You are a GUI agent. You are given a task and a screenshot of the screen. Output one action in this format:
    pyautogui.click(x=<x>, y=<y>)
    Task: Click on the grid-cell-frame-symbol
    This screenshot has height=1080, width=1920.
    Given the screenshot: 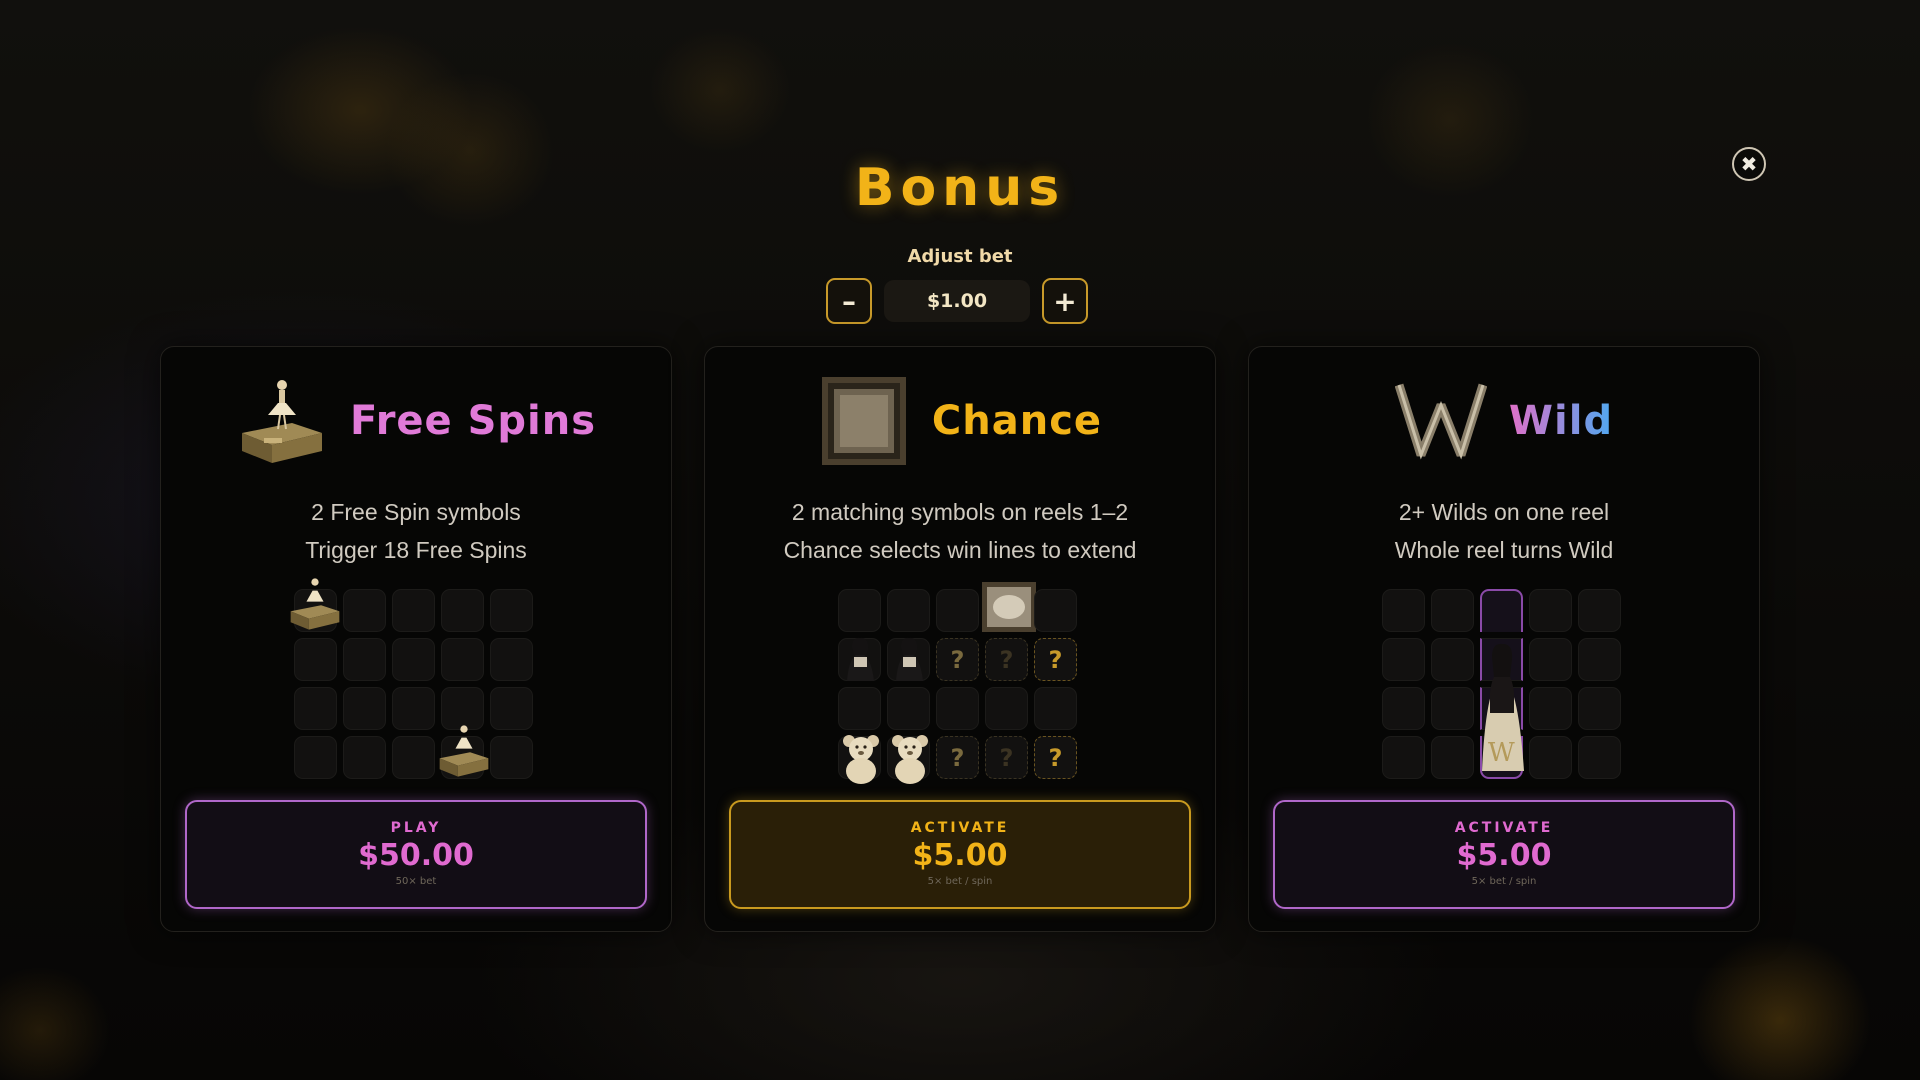 What is the action you would take?
    pyautogui.click(x=1009, y=607)
    